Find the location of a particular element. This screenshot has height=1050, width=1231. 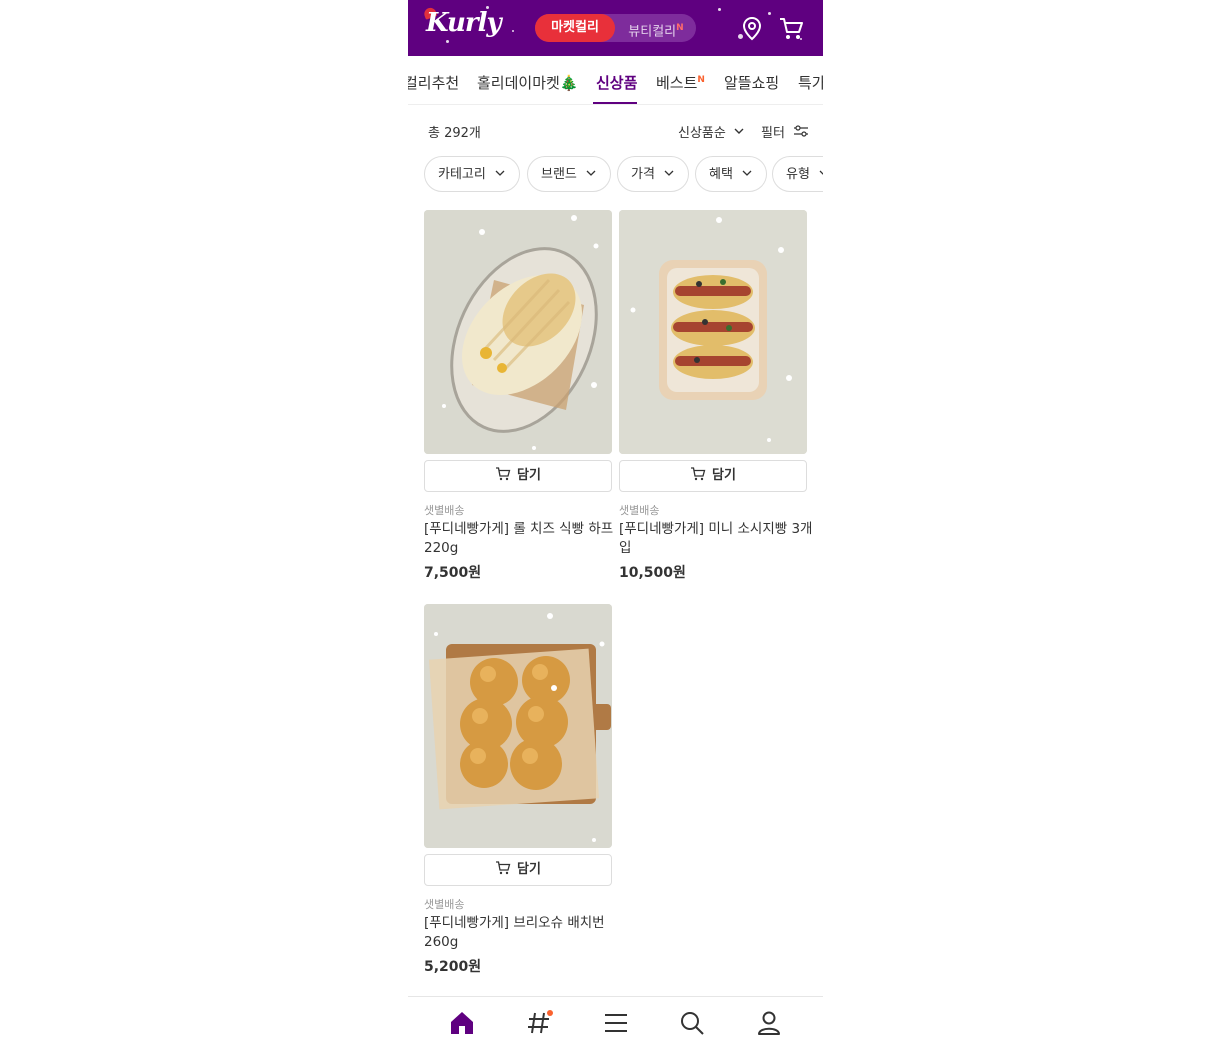

chip-price: 가격 is located at coordinates (653, 174).